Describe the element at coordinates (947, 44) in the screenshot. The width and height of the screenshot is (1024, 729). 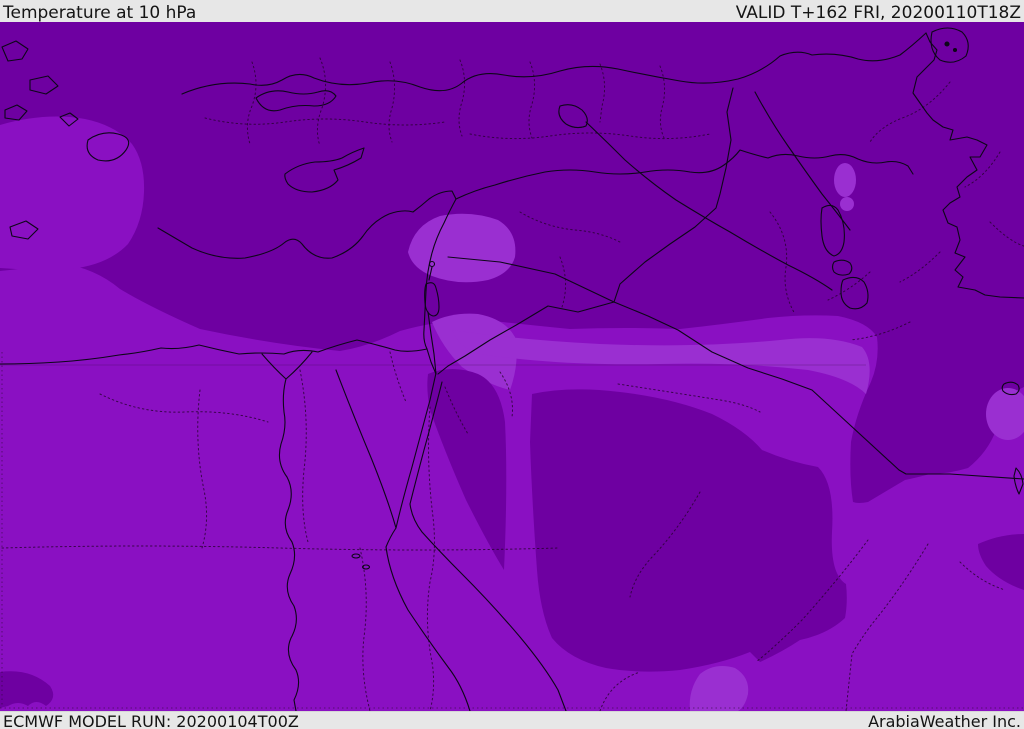
I see `ne-lake-island` at that location.